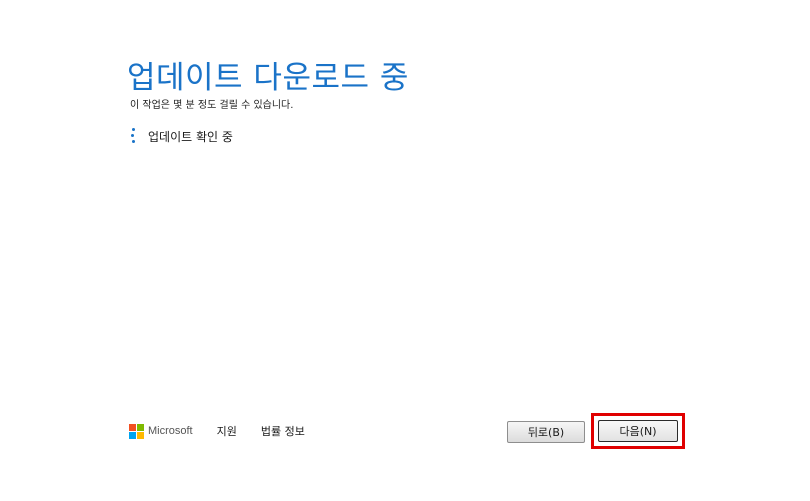 Image resolution: width=810 pixels, height=501 pixels. I want to click on support-link: 지원, so click(227, 431).